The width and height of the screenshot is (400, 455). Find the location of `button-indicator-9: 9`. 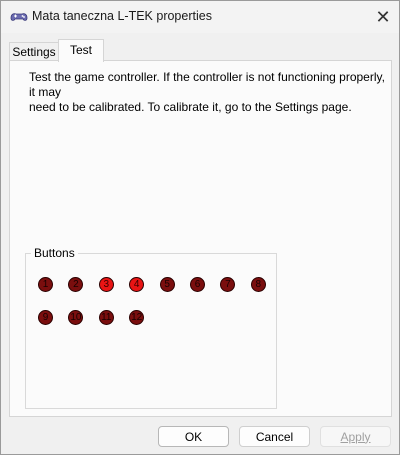

button-indicator-9: 9 is located at coordinates (45, 317).